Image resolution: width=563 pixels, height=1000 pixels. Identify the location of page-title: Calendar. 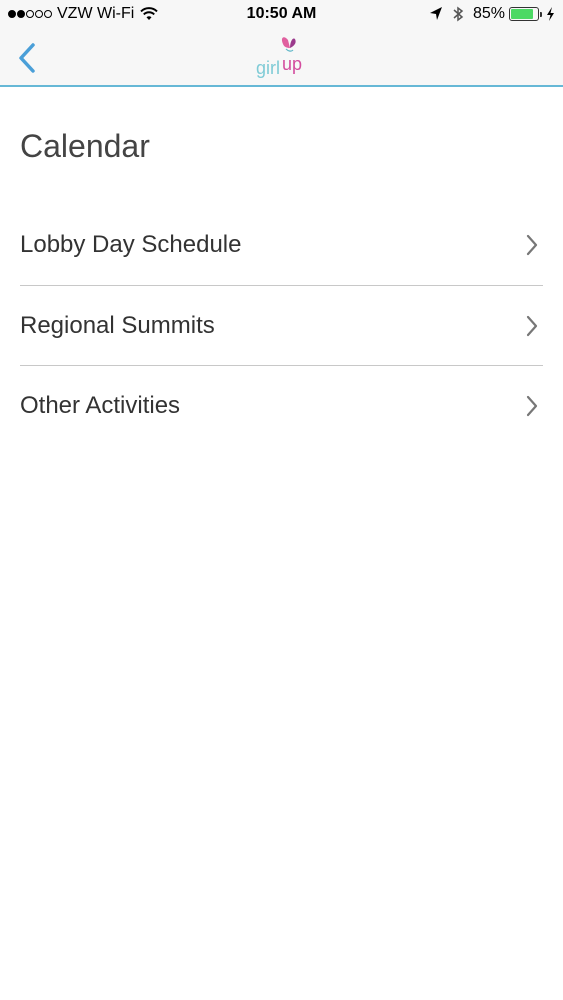
(85, 146).